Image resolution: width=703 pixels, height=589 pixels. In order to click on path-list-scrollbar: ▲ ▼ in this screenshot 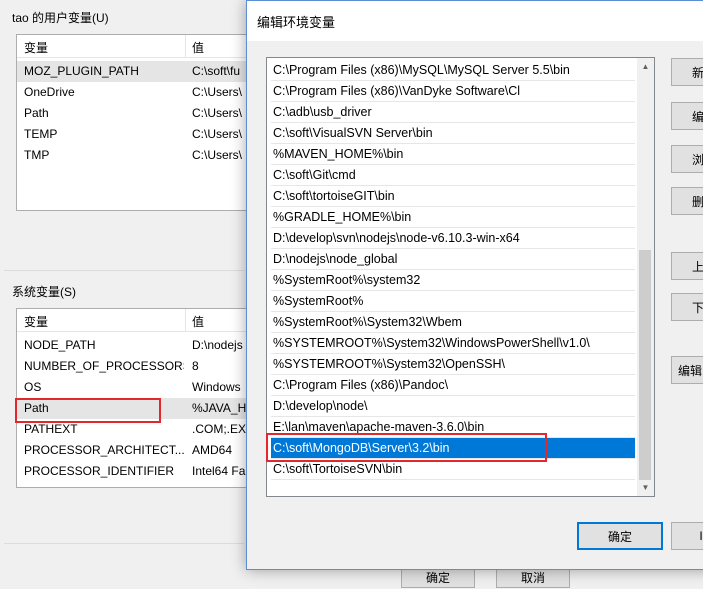, I will do `click(645, 277)`.